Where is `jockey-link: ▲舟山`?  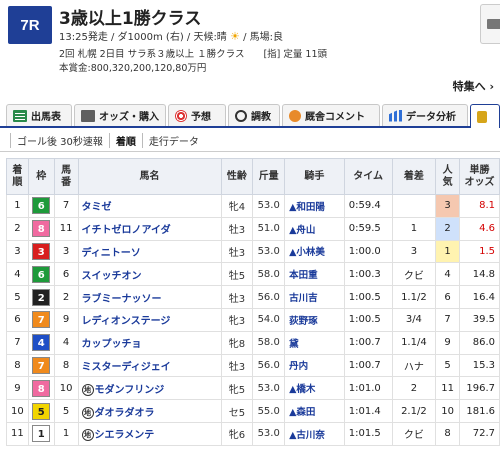 jockey-link: ▲舟山 is located at coordinates (314, 228).